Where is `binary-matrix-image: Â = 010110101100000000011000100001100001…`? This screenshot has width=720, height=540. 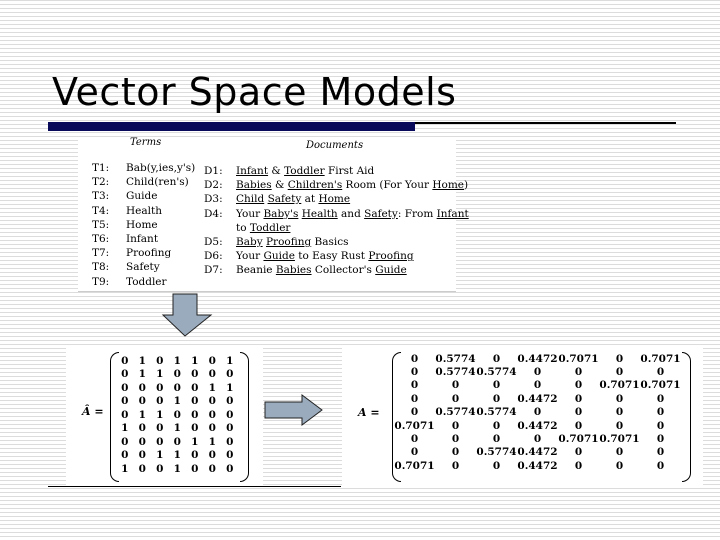
binary-matrix-image: Â = 010110101100000000011000100001100001… is located at coordinates (164, 417).